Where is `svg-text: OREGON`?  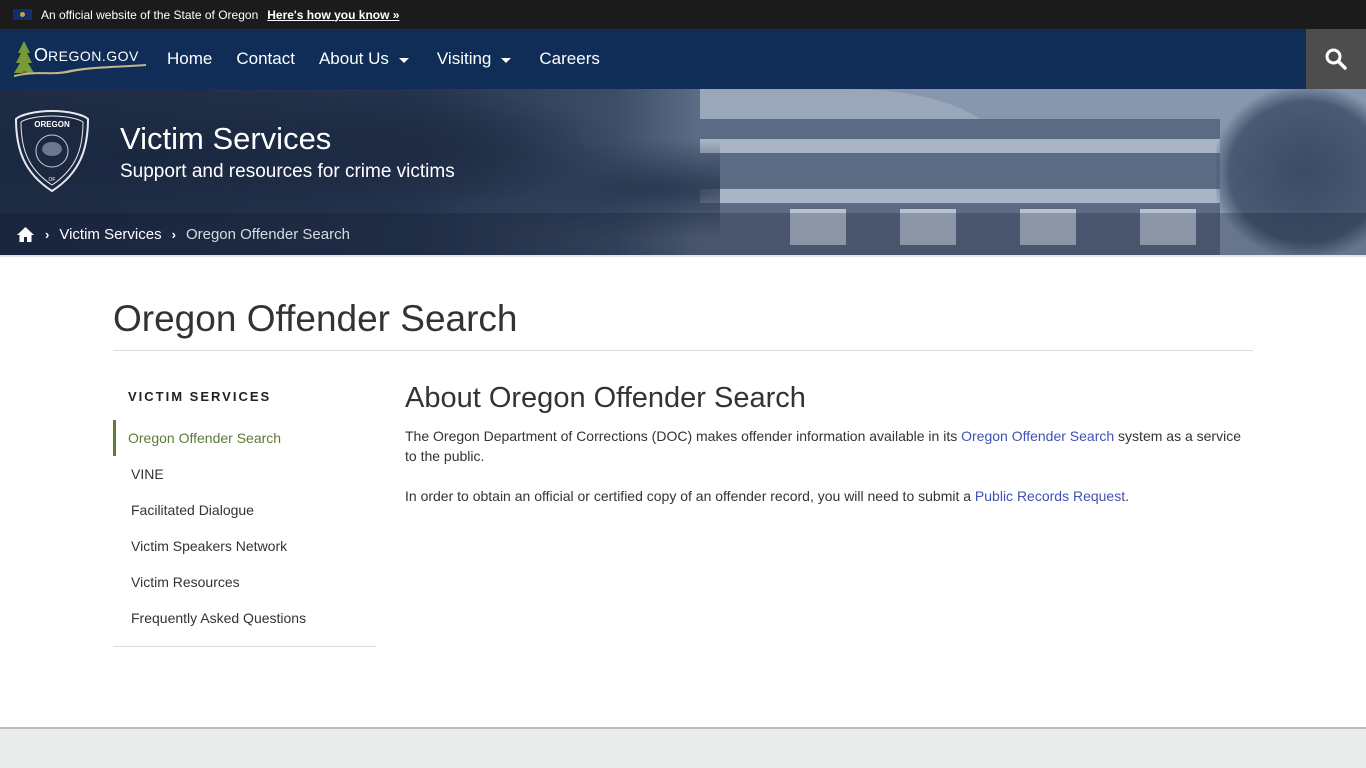
svg-text: OREGON is located at coordinates (52, 124).